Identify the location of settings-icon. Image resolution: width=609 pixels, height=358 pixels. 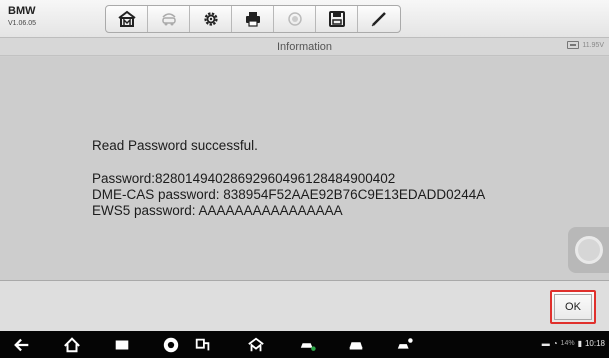
(210, 19).